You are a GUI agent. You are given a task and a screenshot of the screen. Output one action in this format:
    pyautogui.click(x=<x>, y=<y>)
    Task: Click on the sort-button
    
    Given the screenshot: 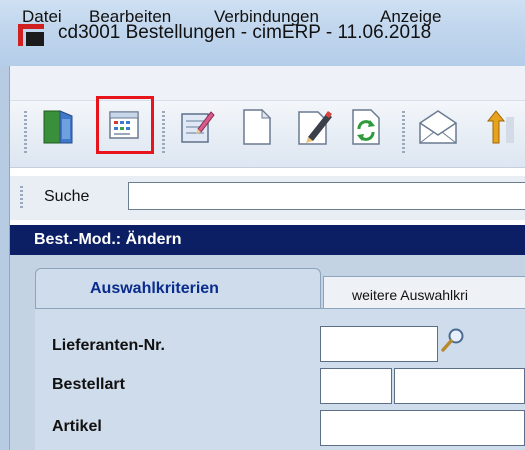 What is the action you would take?
    pyautogui.click(x=505, y=127)
    